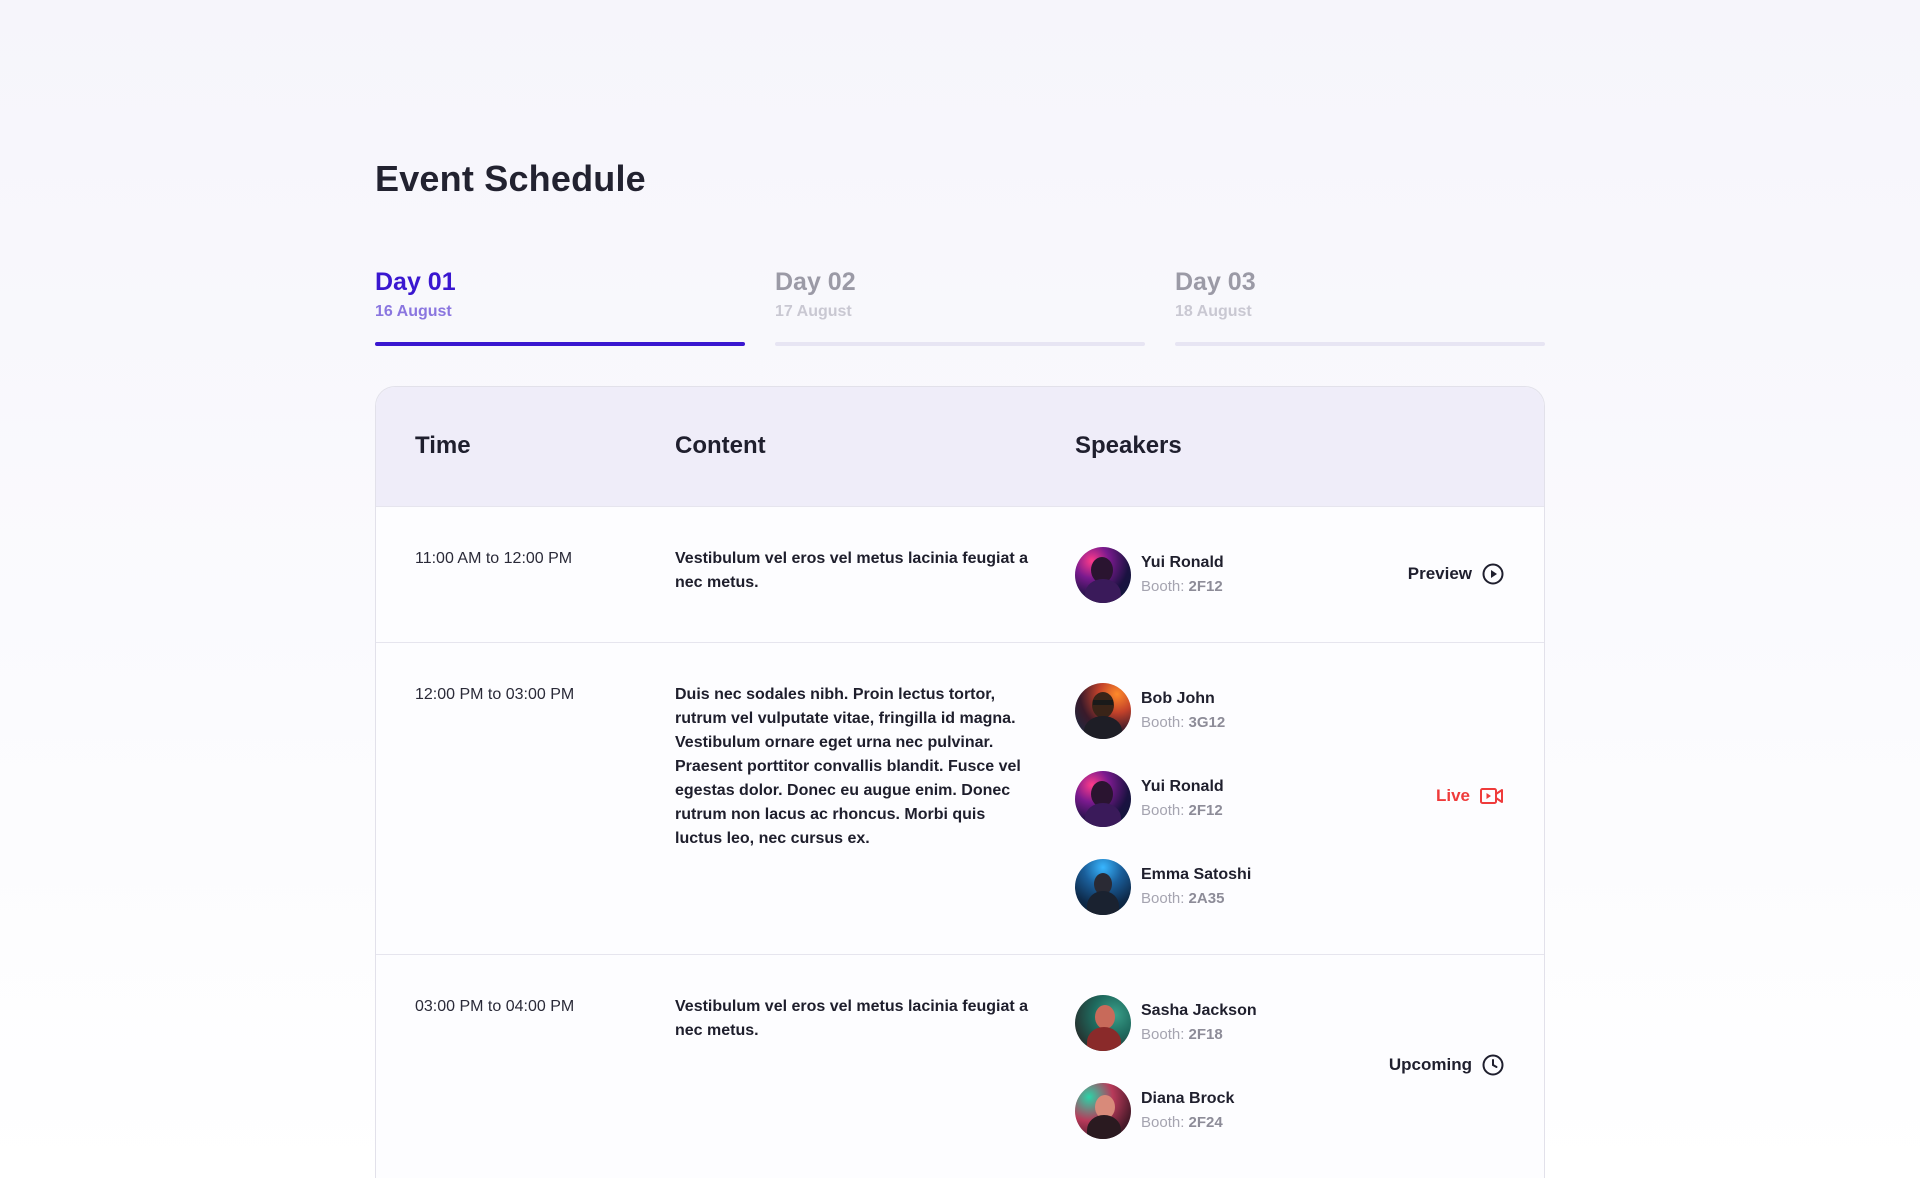 The width and height of the screenshot is (1920, 1178). What do you see at coordinates (495, 1006) in the screenshot?
I see `session-time: 03:00 PM to 04:00 PM` at bounding box center [495, 1006].